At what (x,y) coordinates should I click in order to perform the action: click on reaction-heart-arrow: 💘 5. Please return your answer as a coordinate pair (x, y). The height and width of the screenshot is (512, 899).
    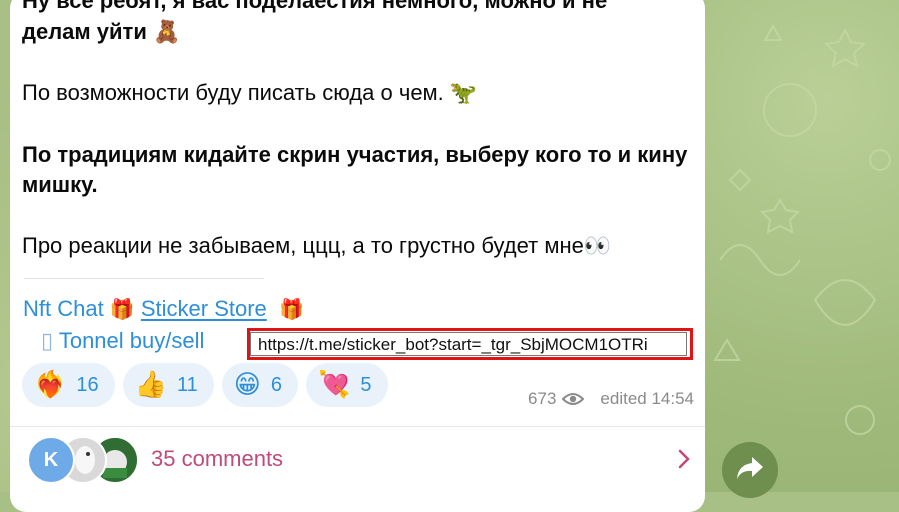
    Looking at the image, I should click on (347, 385).